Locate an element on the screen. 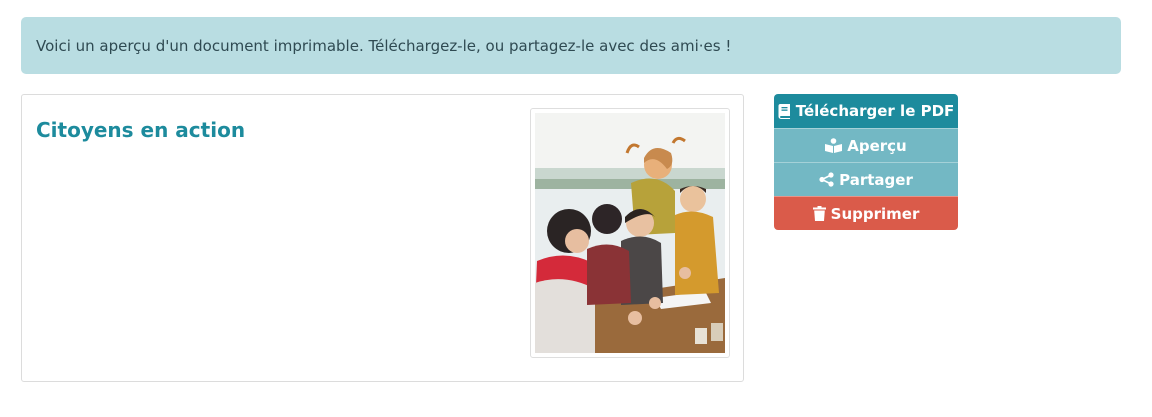 The width and height of the screenshot is (1152, 417). share-label: Partager is located at coordinates (876, 179).